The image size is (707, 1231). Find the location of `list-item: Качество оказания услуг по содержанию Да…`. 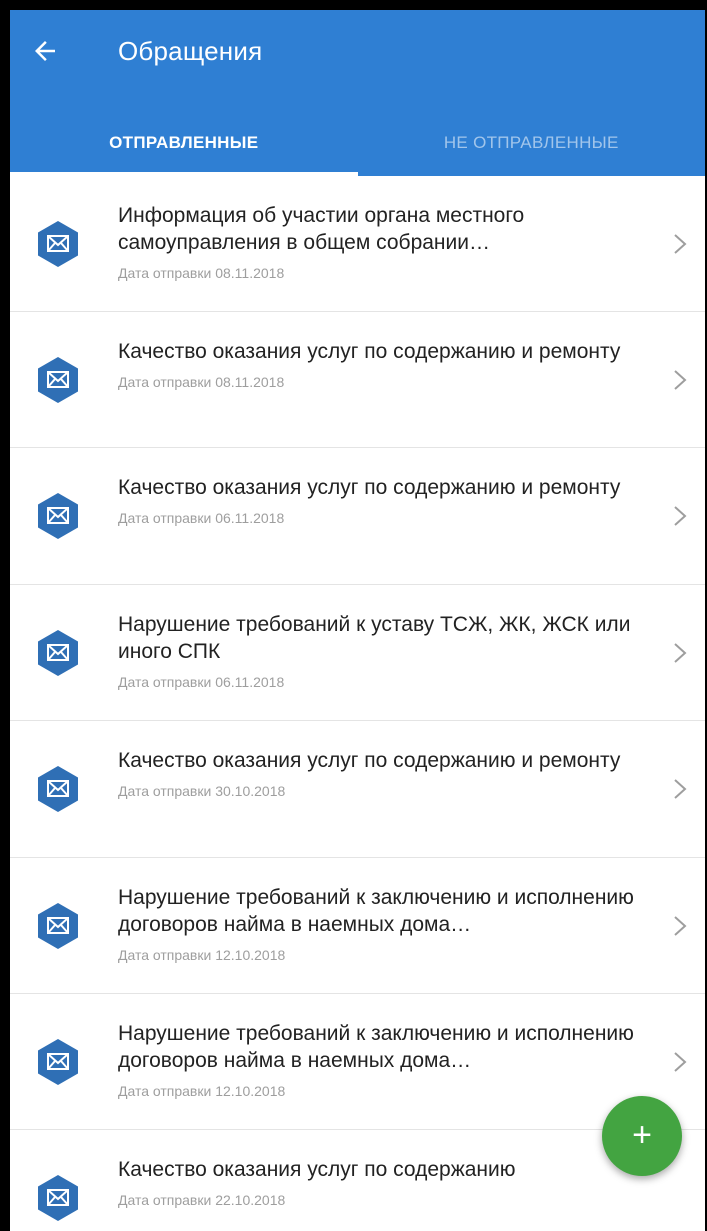

list-item: Качество оказания услуг по содержанию Да… is located at coordinates (357, 1180).